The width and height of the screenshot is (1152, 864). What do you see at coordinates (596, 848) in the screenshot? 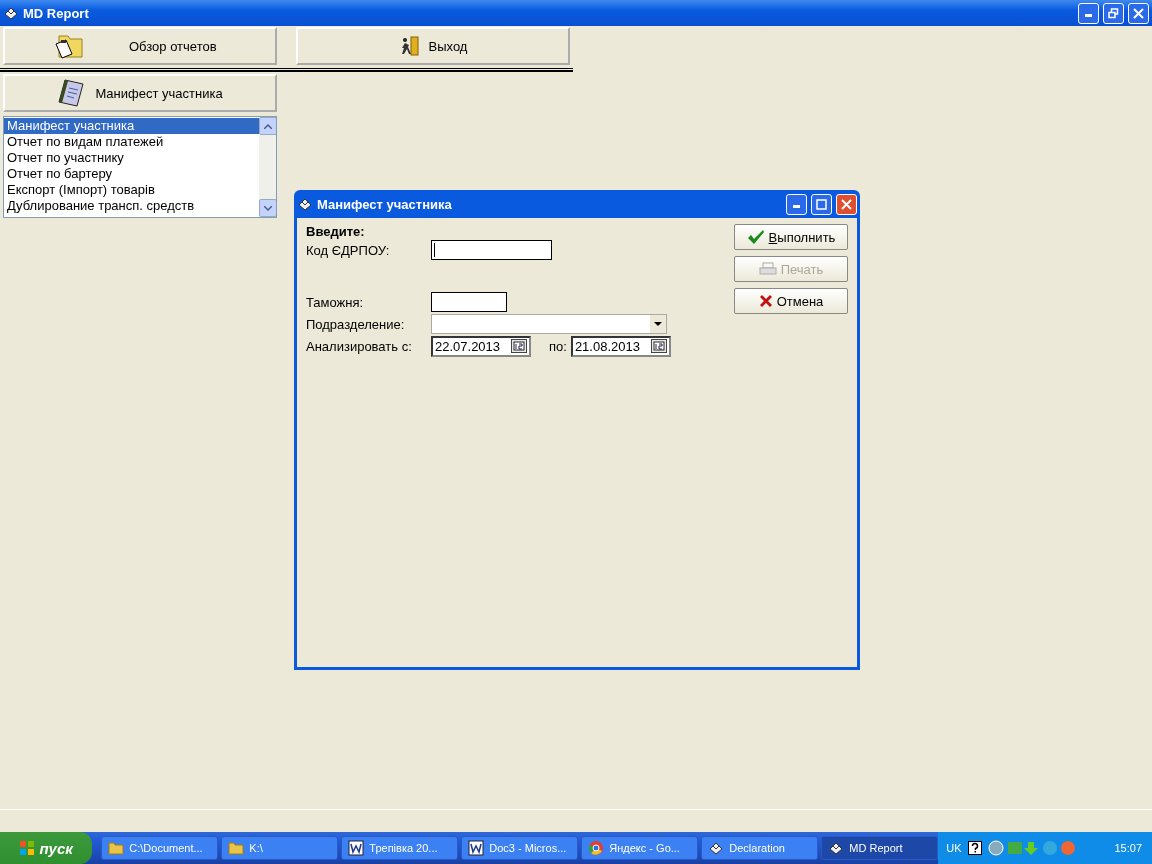
I see `browser-icon` at bounding box center [596, 848].